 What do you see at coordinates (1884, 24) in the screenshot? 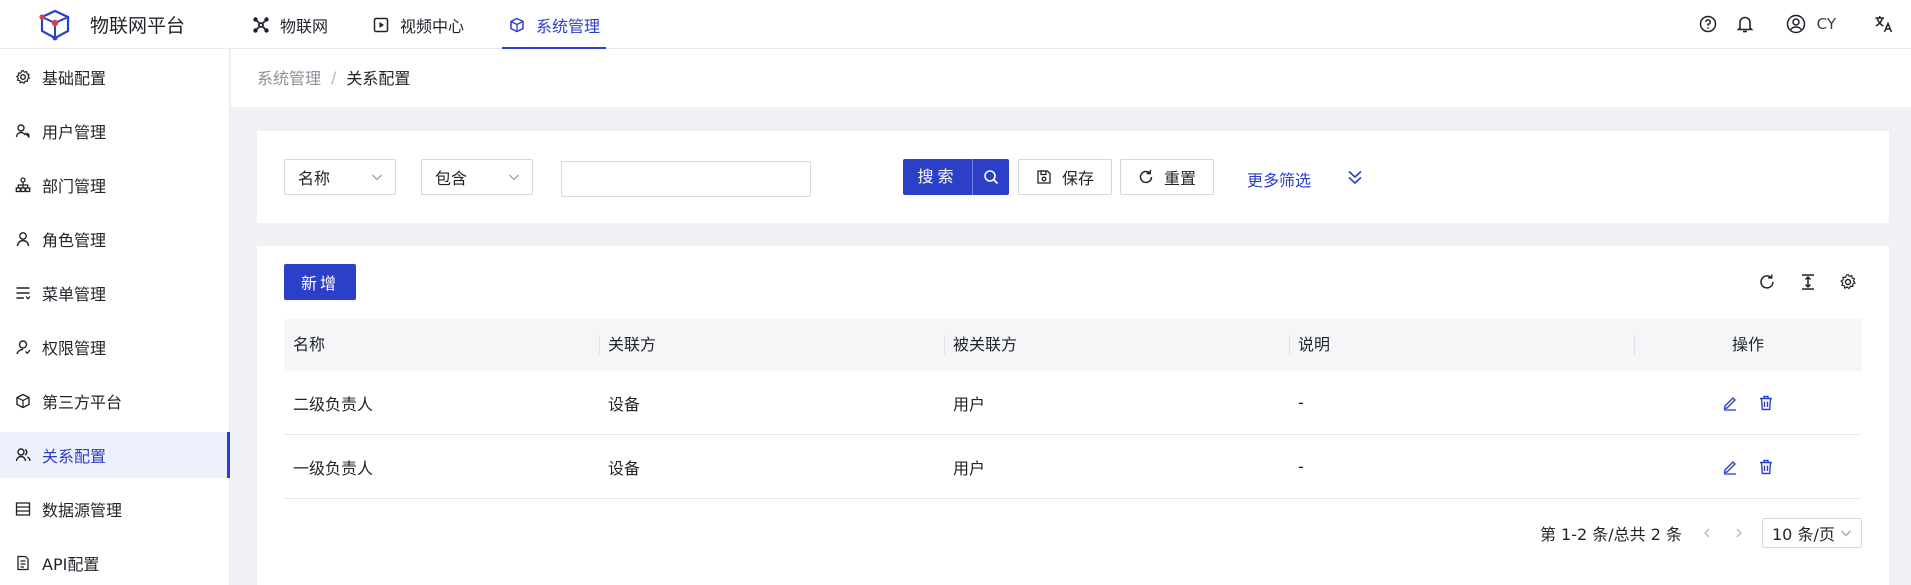
I see `language-translate-icon` at bounding box center [1884, 24].